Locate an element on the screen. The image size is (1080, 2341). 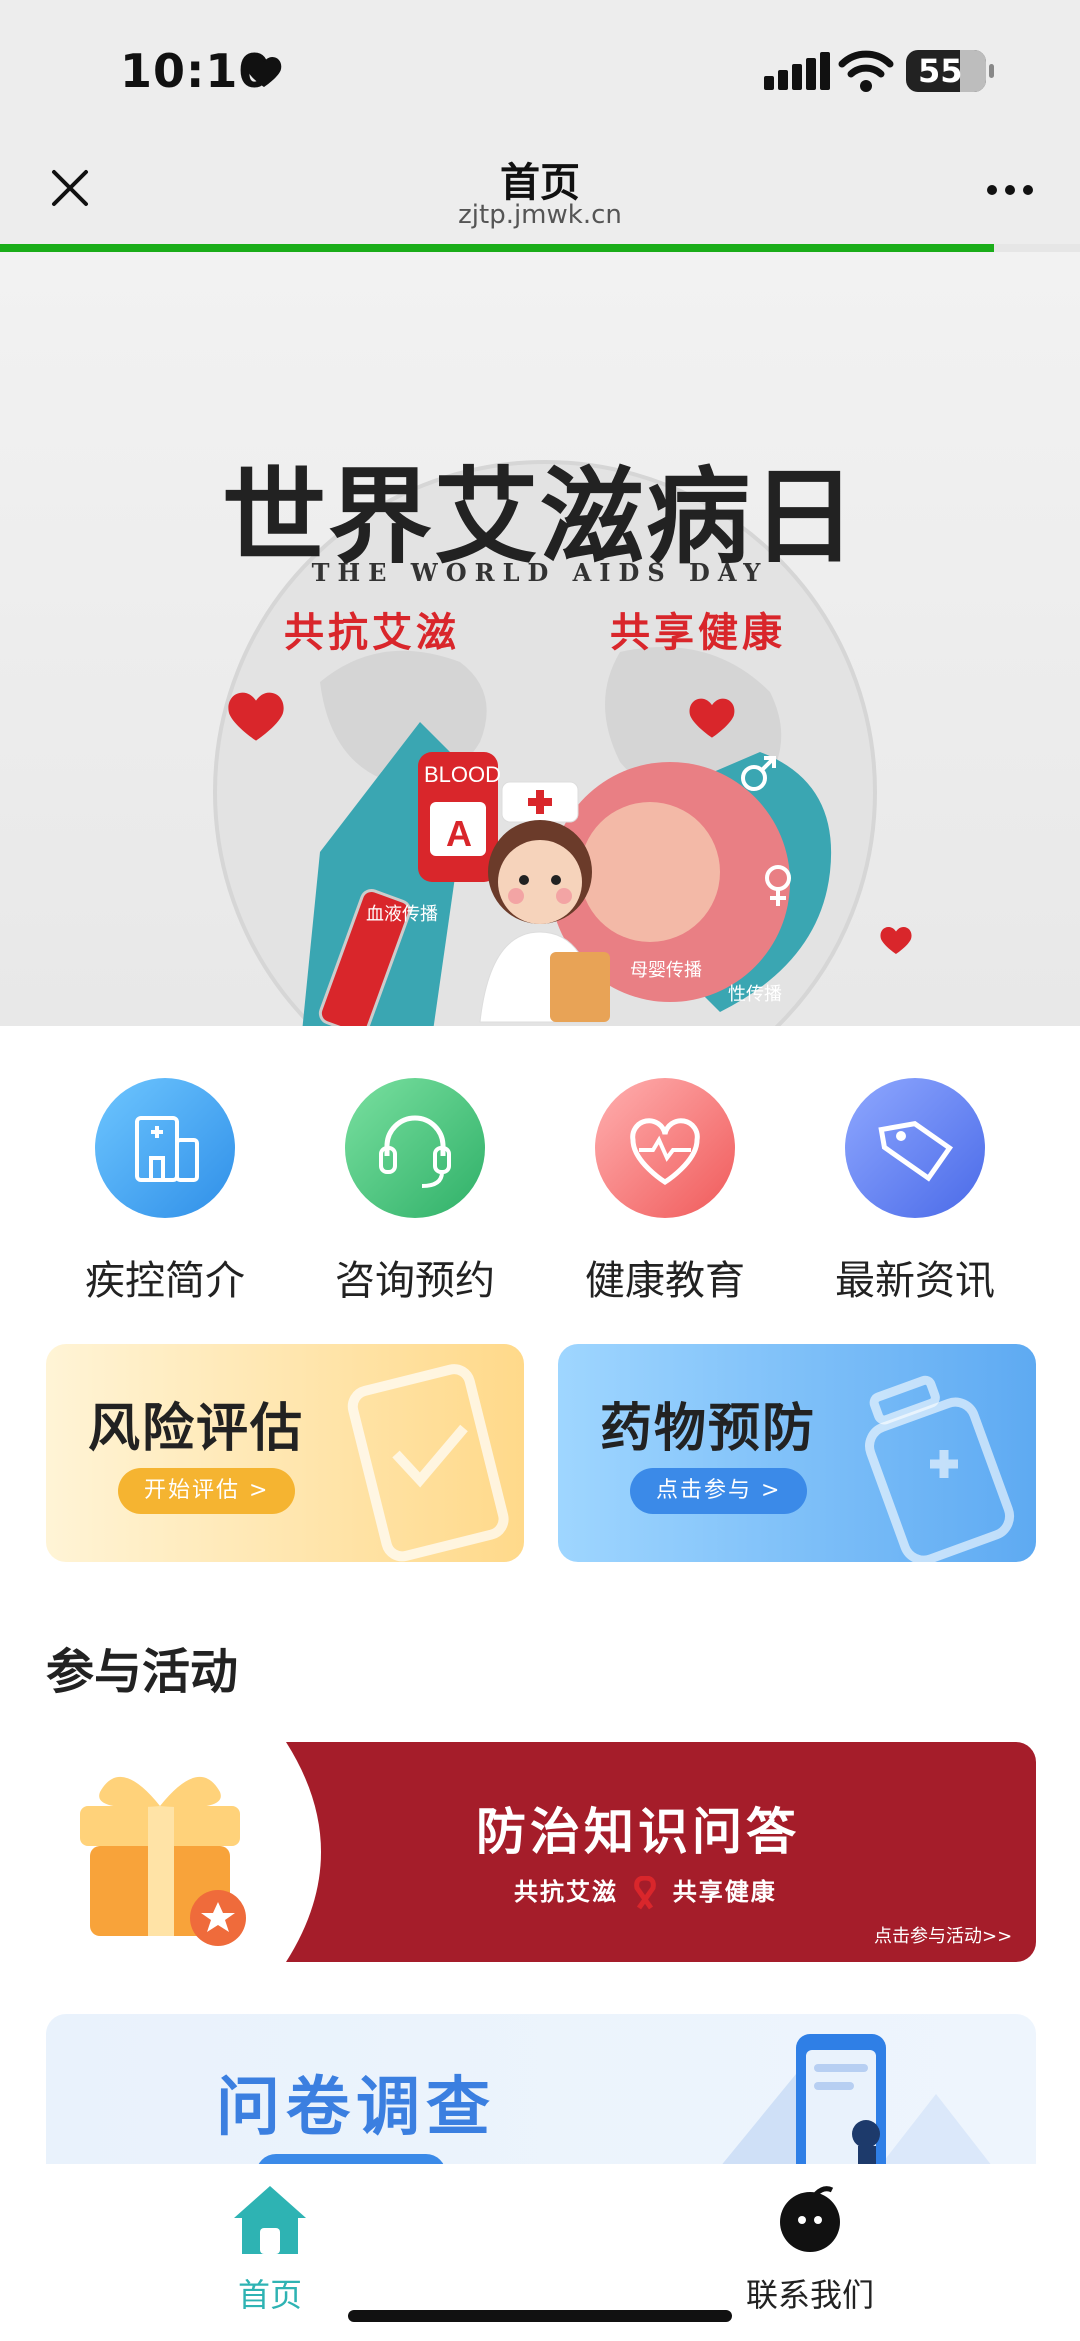
quick-entry-label: 健康教育 is located at coordinates (665, 1281).